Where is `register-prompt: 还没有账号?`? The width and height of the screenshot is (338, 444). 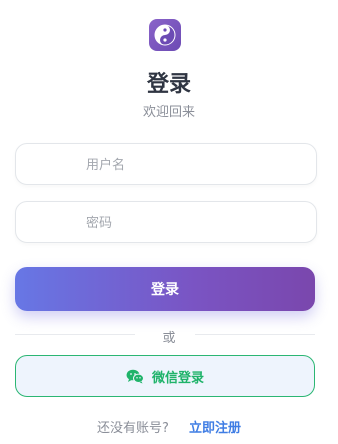
register-prompt: 还没有账号? is located at coordinates (132, 428).